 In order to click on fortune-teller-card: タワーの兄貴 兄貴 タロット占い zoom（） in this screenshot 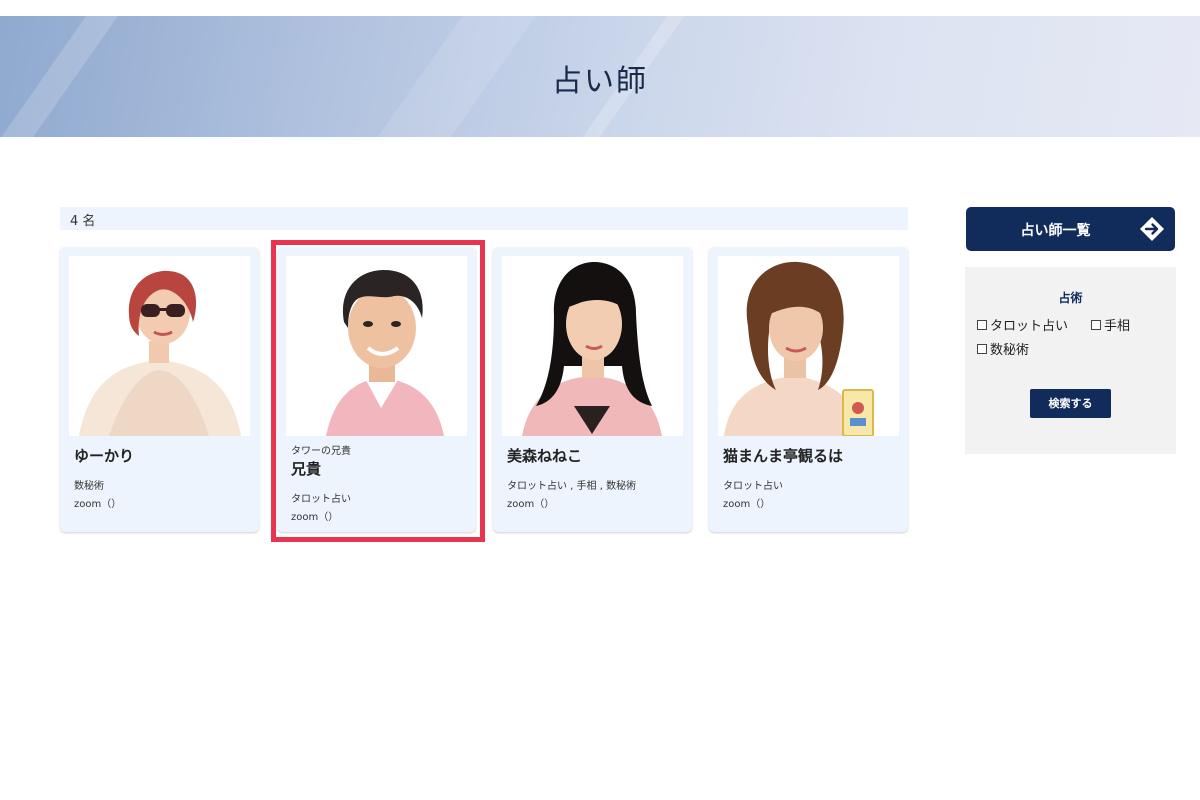, I will do `click(376, 389)`.